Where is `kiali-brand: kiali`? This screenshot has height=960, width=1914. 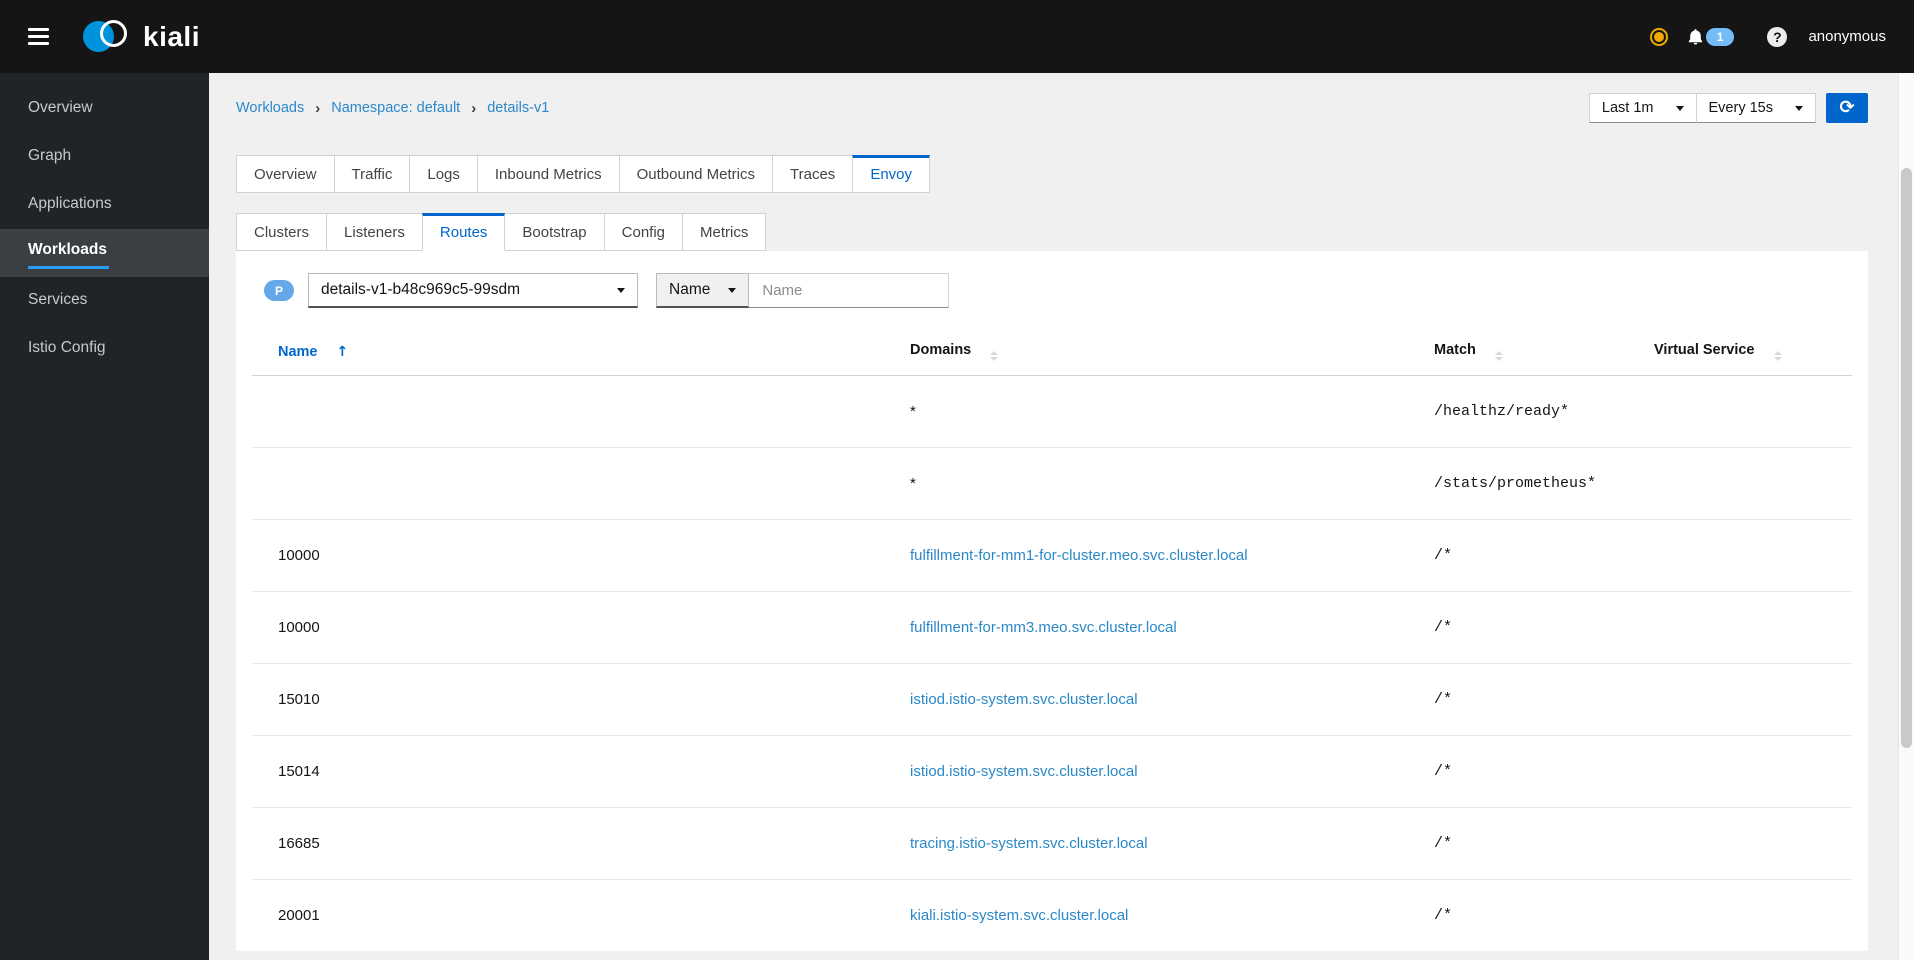 kiali-brand: kiali is located at coordinates (141, 37).